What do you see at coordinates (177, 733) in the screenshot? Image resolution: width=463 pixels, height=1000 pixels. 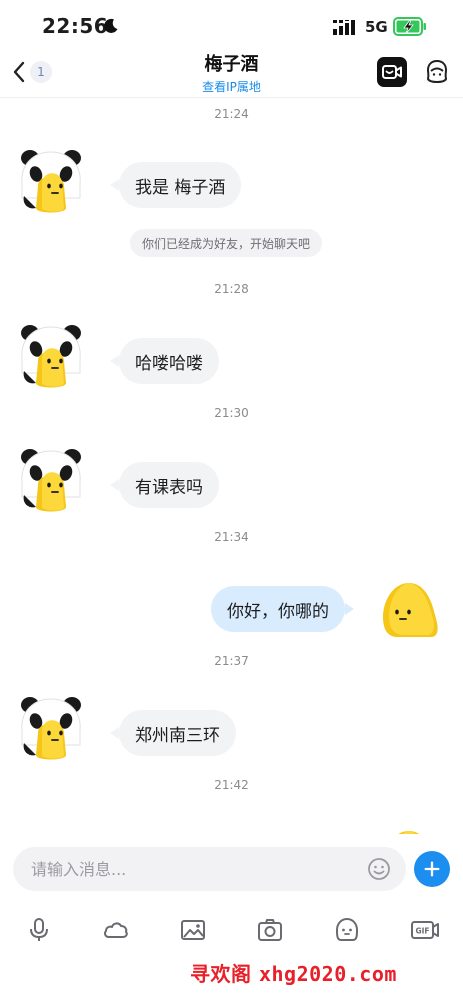 I see `message-bubble-incoming: 郑州南三环` at bounding box center [177, 733].